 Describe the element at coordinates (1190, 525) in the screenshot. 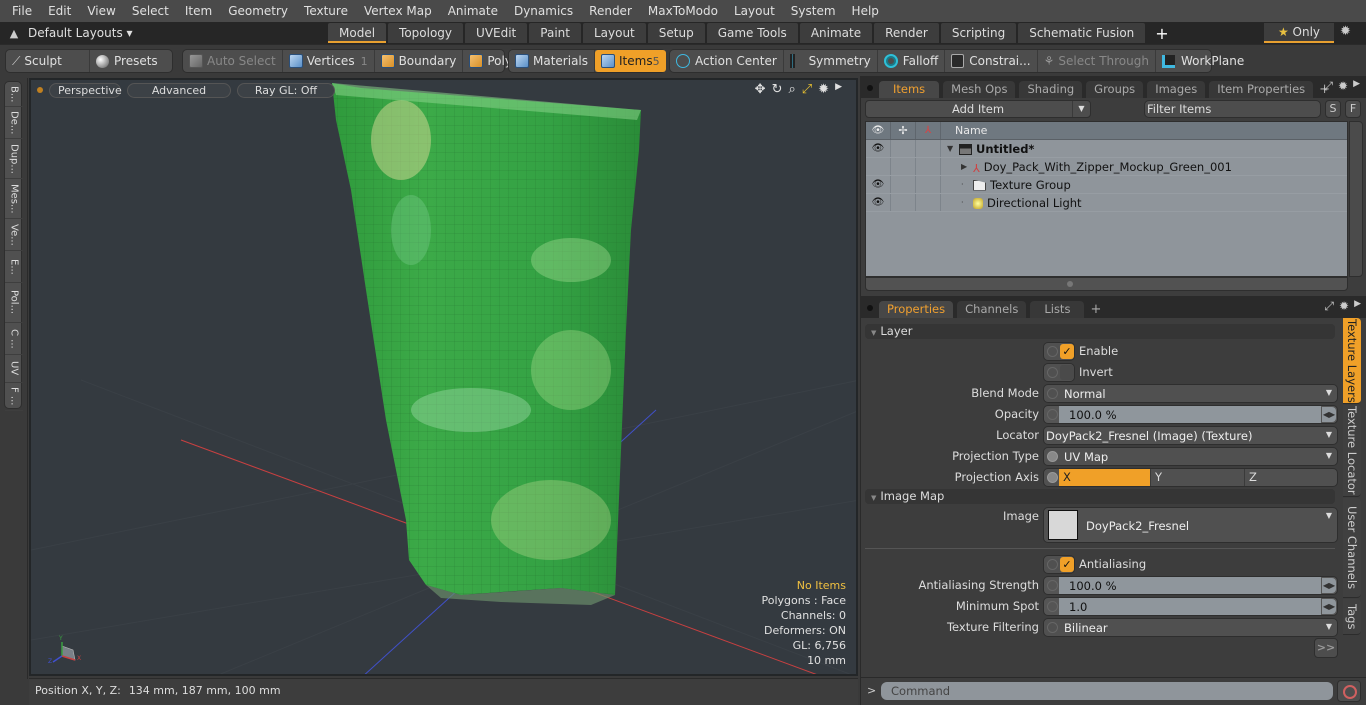

I see `image-dropdown: DoyPack2_Fresnel ▼` at that location.